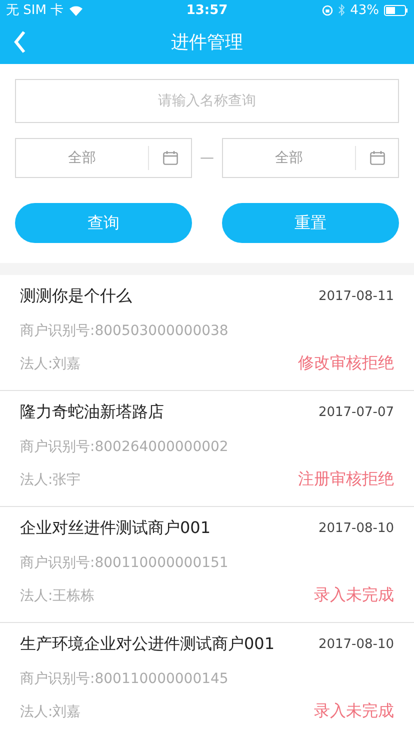 The width and height of the screenshot is (414, 736). I want to click on page-title: 进件管理, so click(207, 42).